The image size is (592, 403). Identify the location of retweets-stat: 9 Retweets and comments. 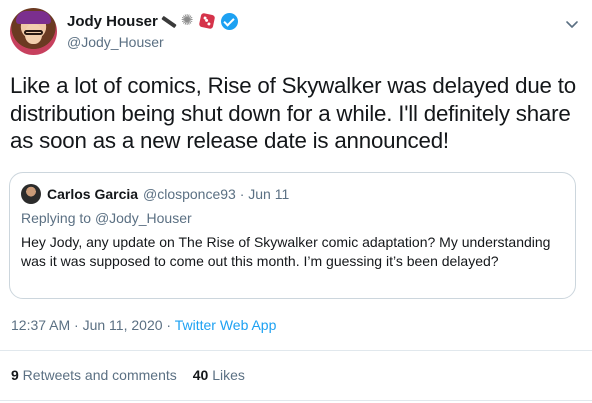
(94, 375).